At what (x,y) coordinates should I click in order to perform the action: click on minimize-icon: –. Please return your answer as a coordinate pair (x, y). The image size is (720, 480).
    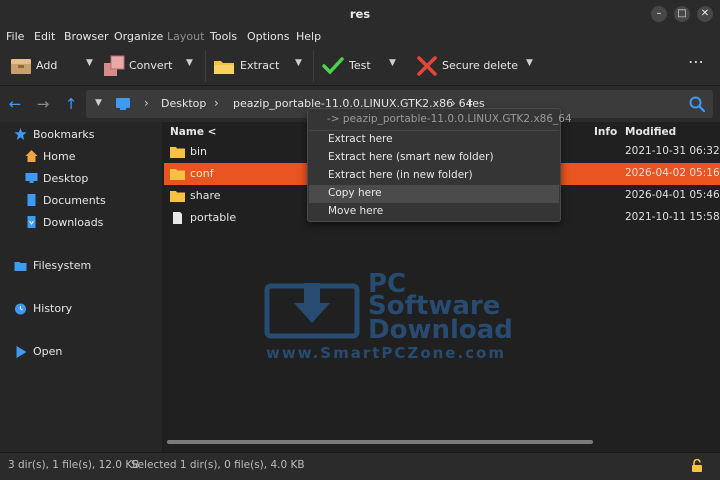
    Looking at the image, I should click on (659, 14).